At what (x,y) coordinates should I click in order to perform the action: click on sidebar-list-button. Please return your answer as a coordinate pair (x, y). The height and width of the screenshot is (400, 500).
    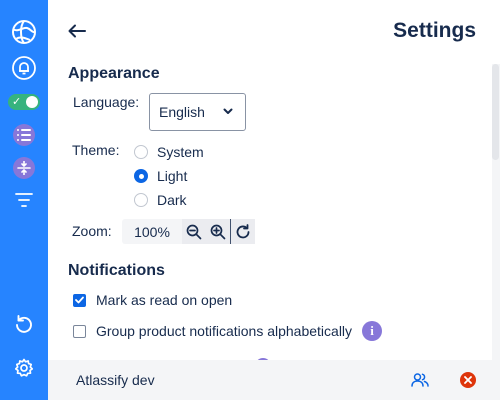
    Looking at the image, I should click on (24, 135).